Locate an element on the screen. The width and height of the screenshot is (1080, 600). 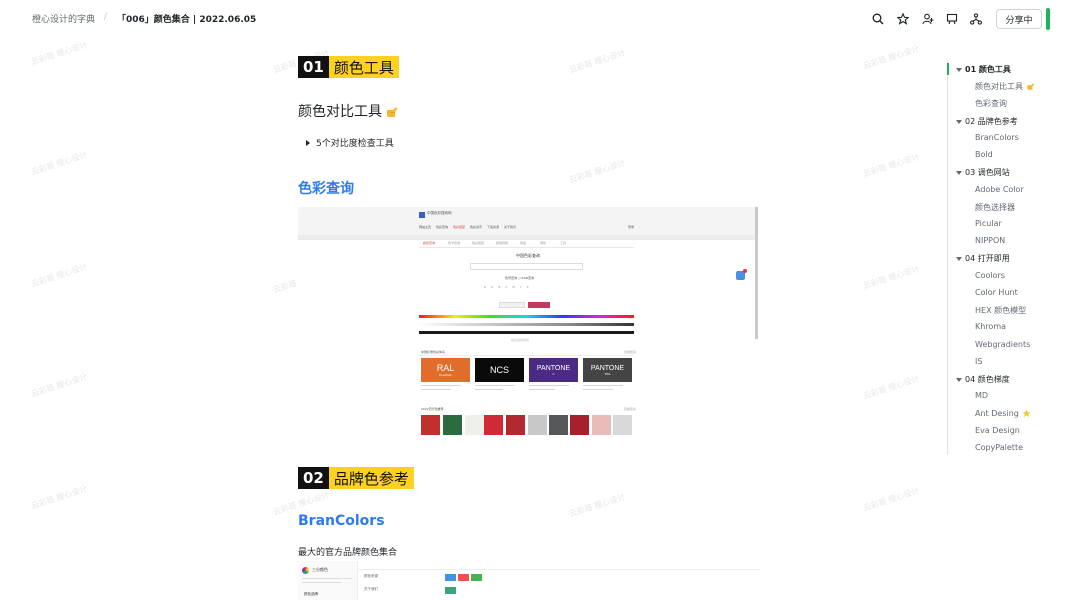
color-system-card-pantone-c: PANTONE C is located at coordinates (553, 370).